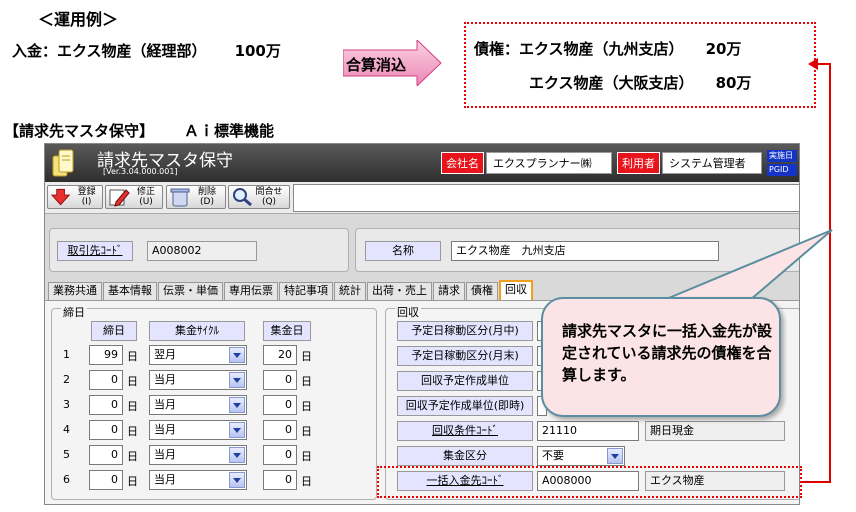  What do you see at coordinates (549, 163) in the screenshot?
I see `company-value: エクスプランナー㈱` at bounding box center [549, 163].